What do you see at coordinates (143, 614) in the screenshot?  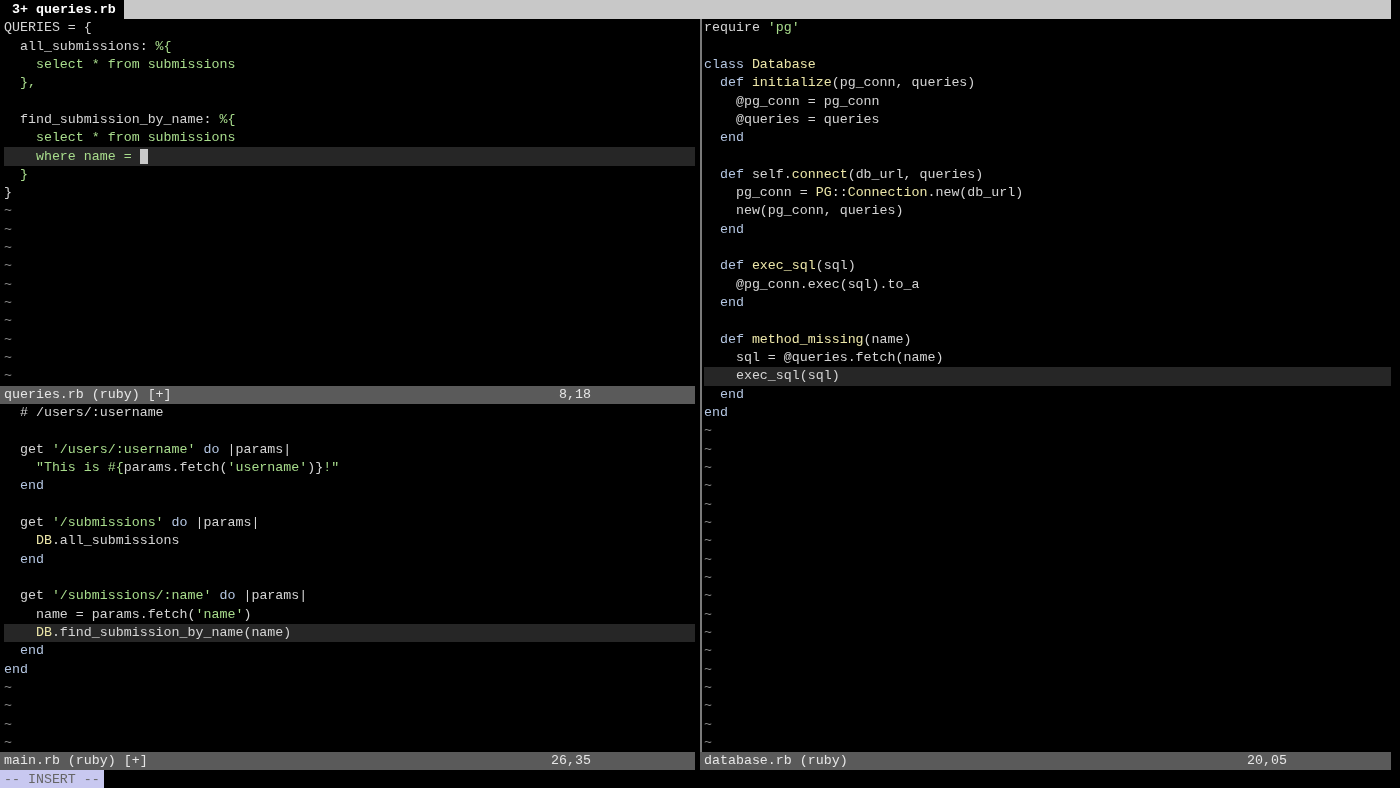 I see `code-line: name = params.fetch('name')` at bounding box center [143, 614].